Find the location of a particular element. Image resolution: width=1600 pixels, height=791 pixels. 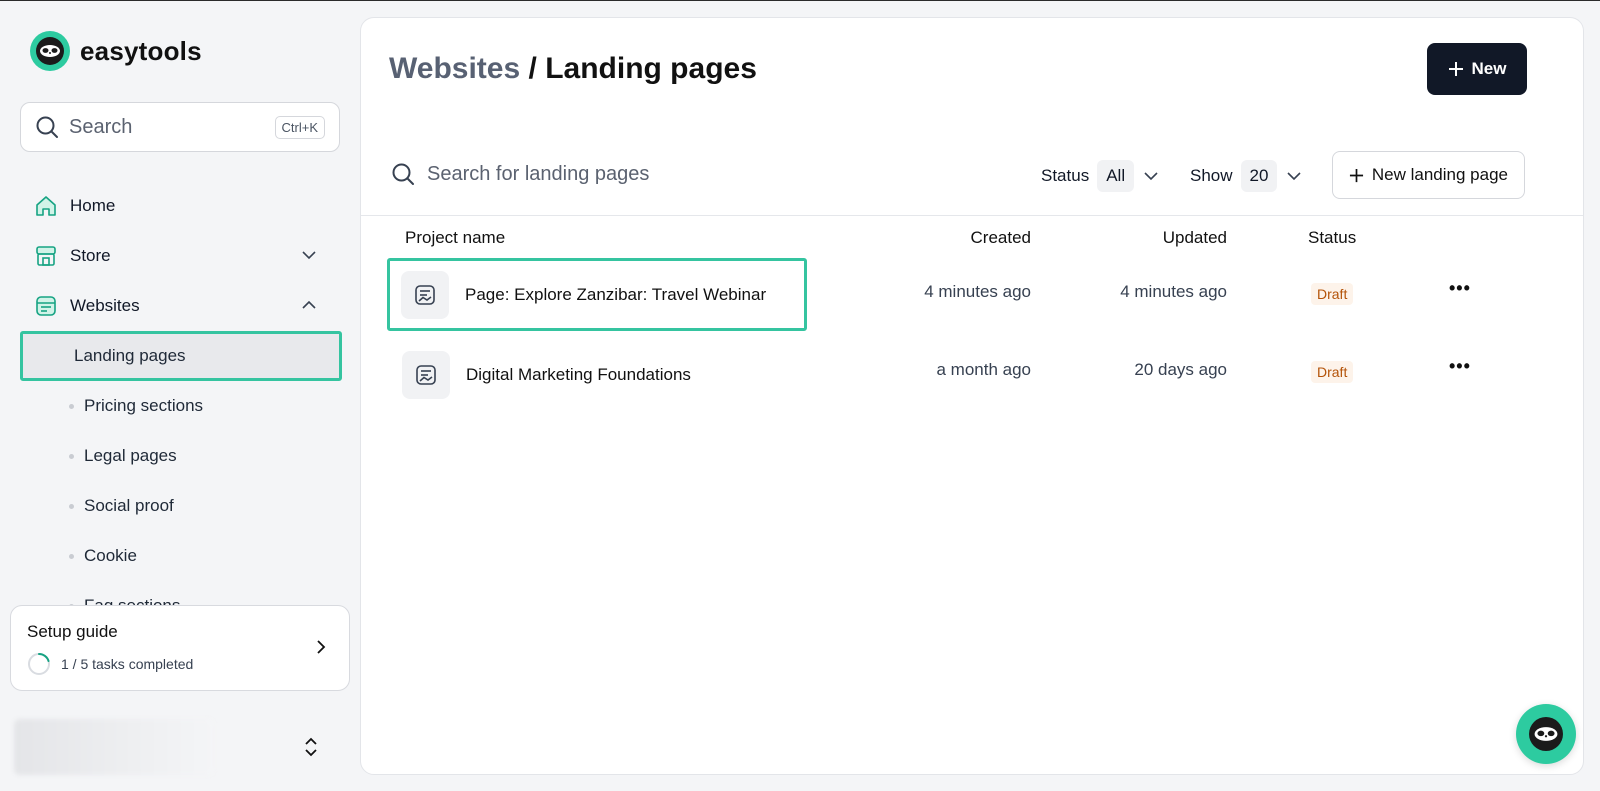

sidebar-subitem-pricing-sections: Pricing sections is located at coordinates (181, 406).